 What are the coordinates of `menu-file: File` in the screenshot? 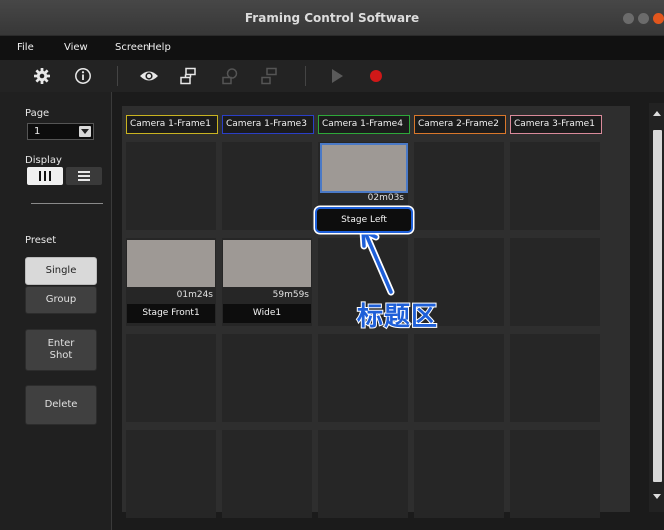 It's located at (25, 47).